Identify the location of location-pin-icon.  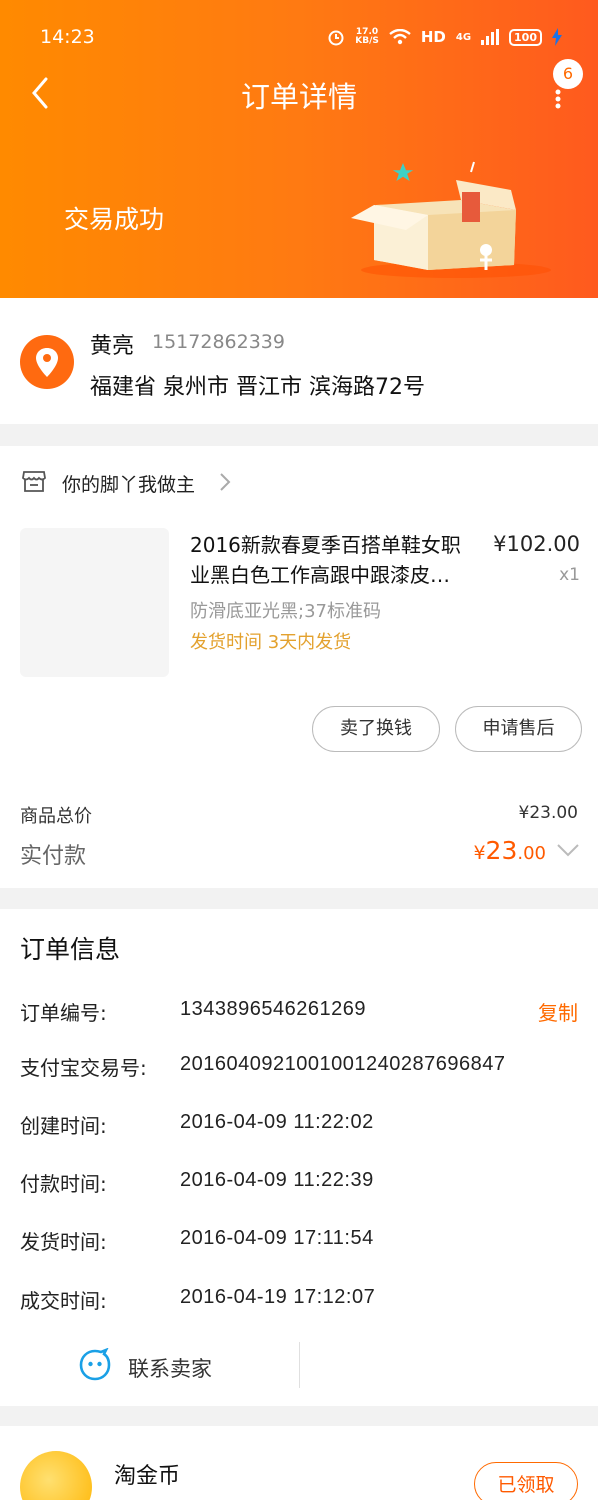
(47, 362).